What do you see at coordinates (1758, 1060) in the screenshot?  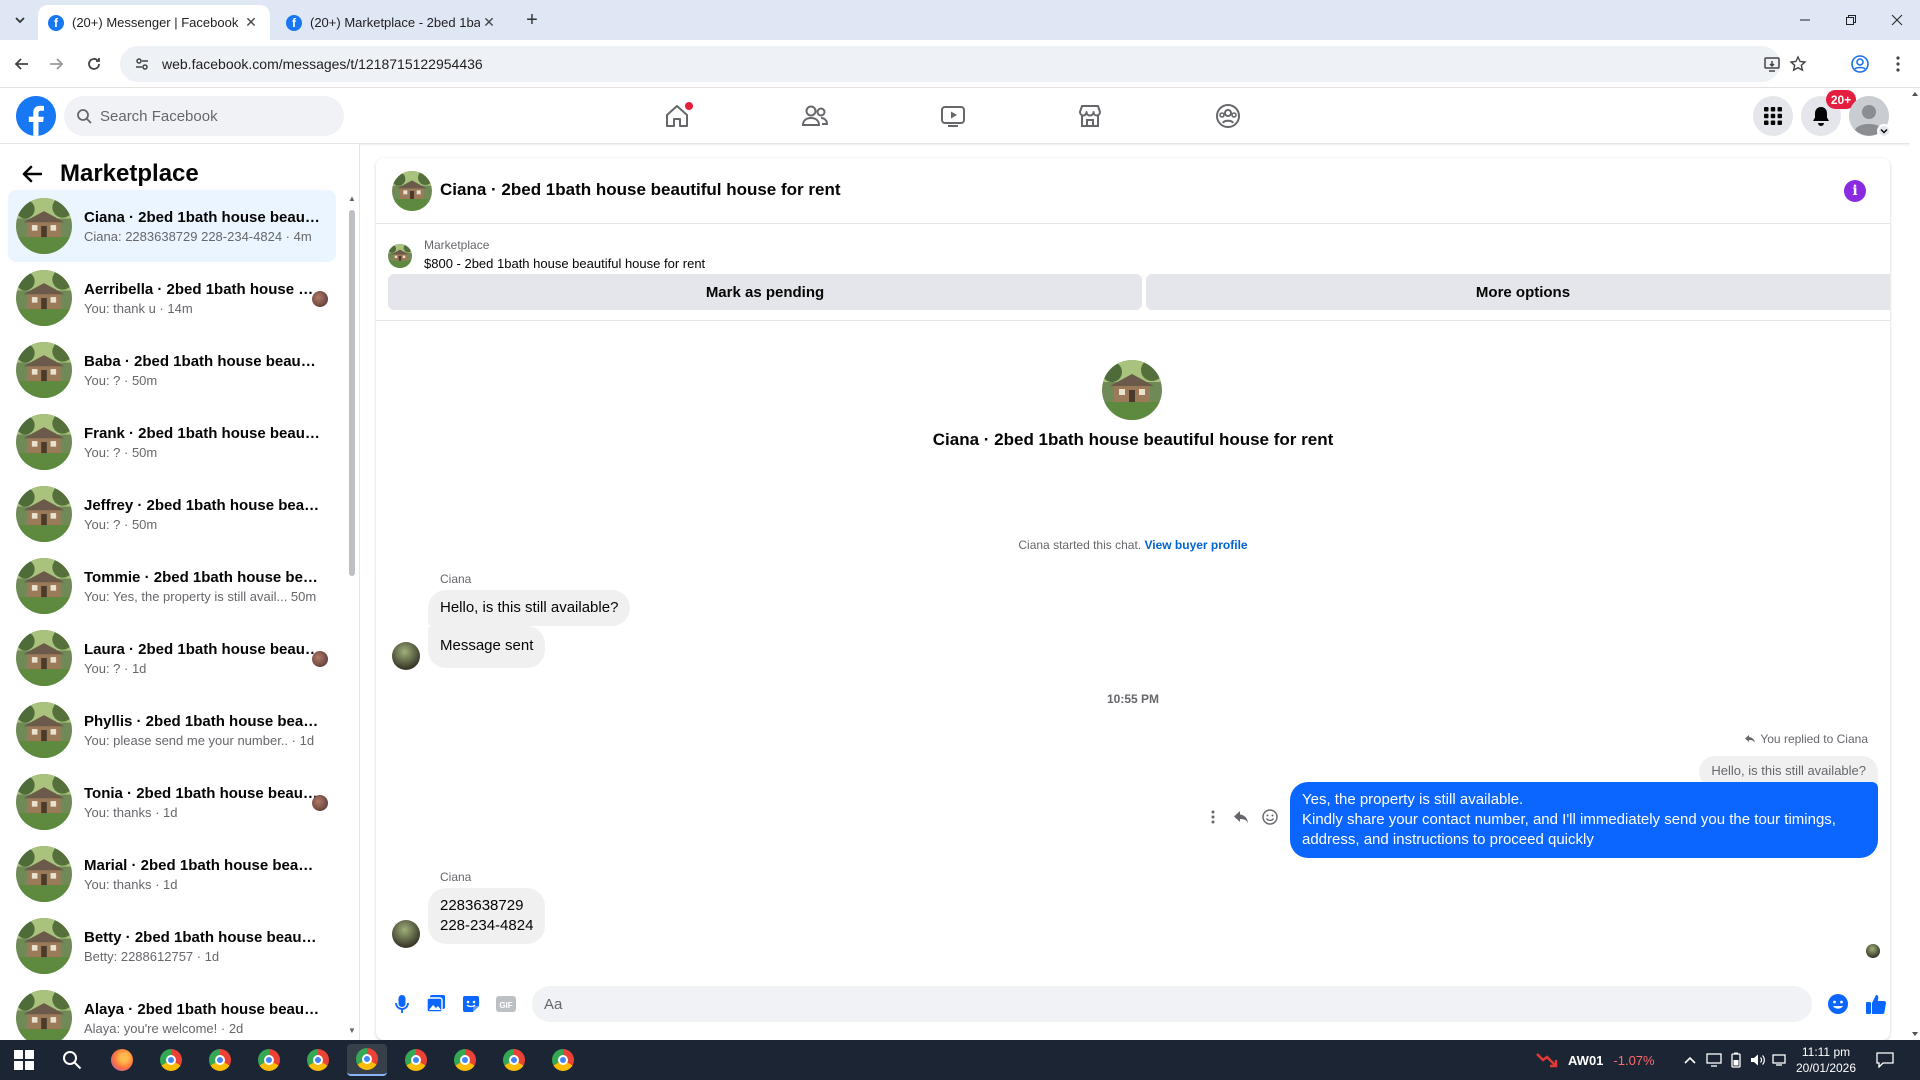 I see `volume-icon` at bounding box center [1758, 1060].